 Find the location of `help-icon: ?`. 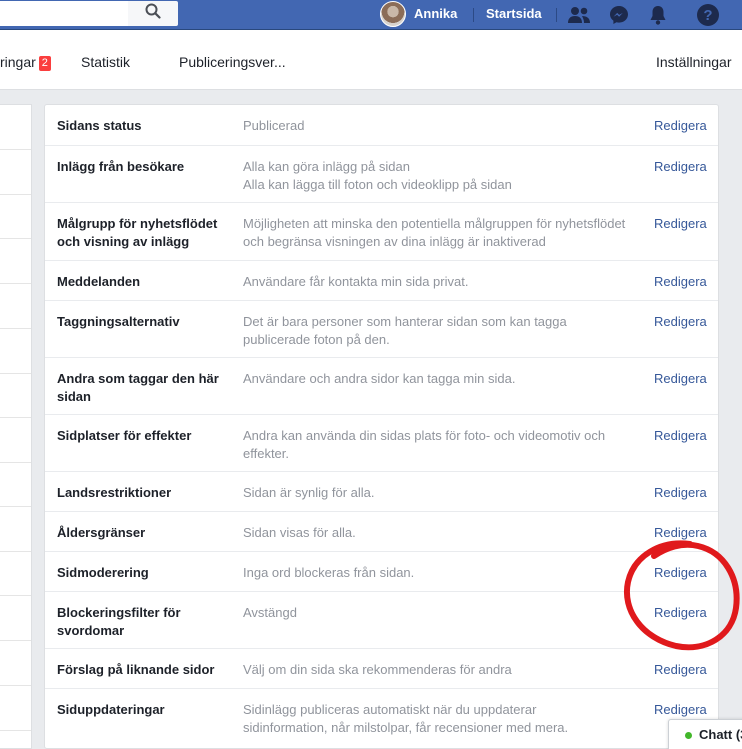

help-icon: ? is located at coordinates (708, 15).